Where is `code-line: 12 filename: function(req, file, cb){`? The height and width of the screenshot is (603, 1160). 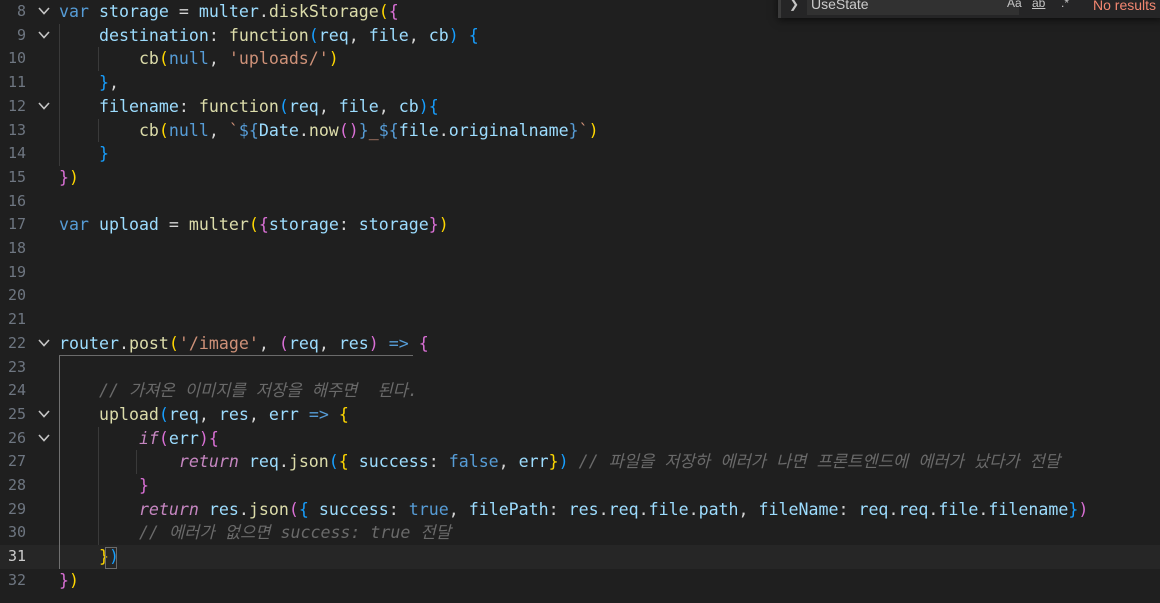
code-line: 12 filename: function(req, file, cb){ is located at coordinates (580, 107).